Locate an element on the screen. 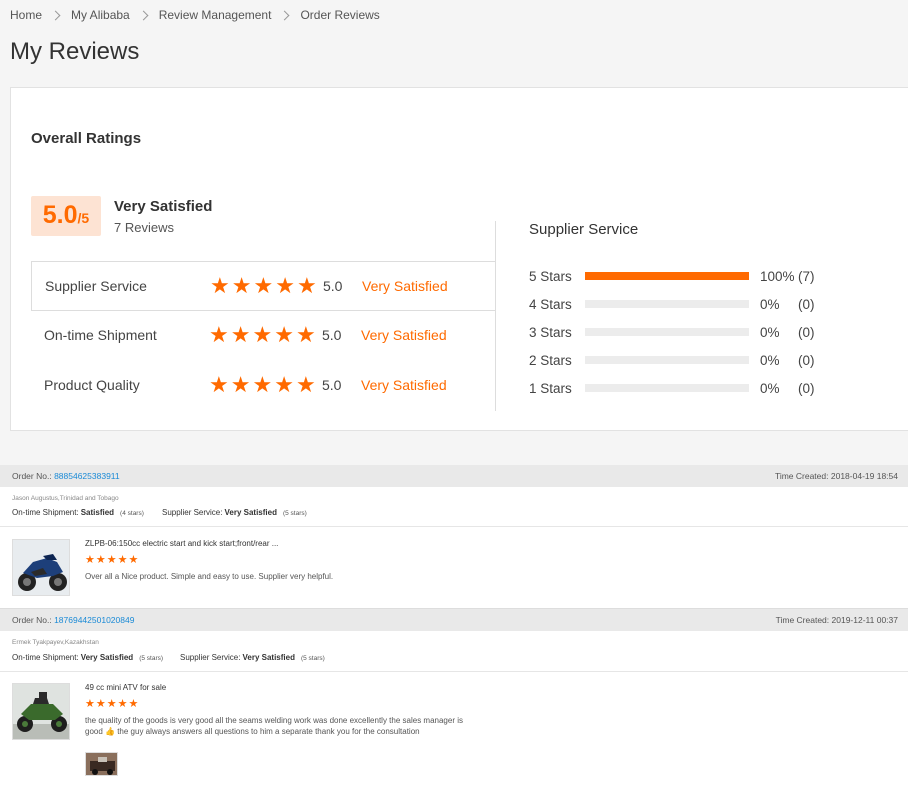 The height and width of the screenshot is (794, 908). breadcrumb-home: Home is located at coordinates (26, 15).